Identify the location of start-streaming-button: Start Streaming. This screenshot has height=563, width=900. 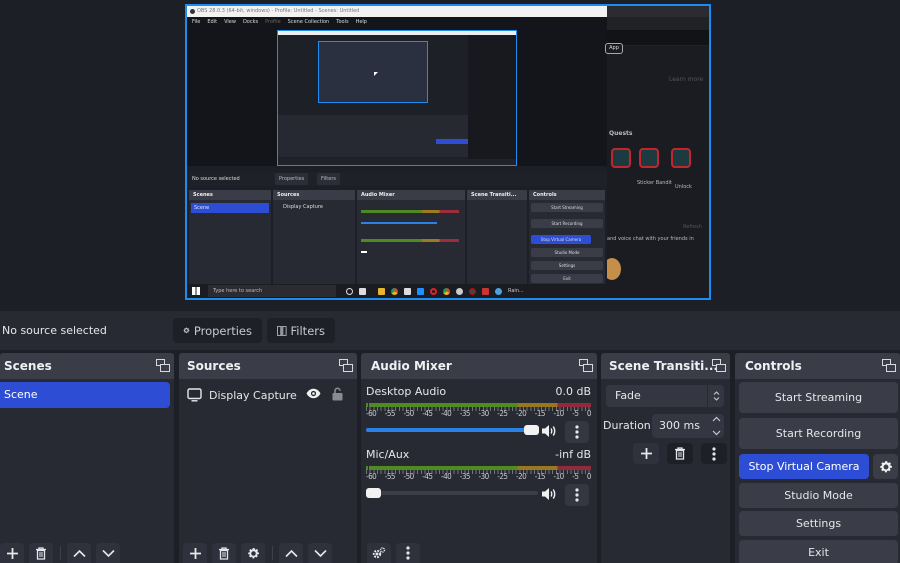
(818, 397).